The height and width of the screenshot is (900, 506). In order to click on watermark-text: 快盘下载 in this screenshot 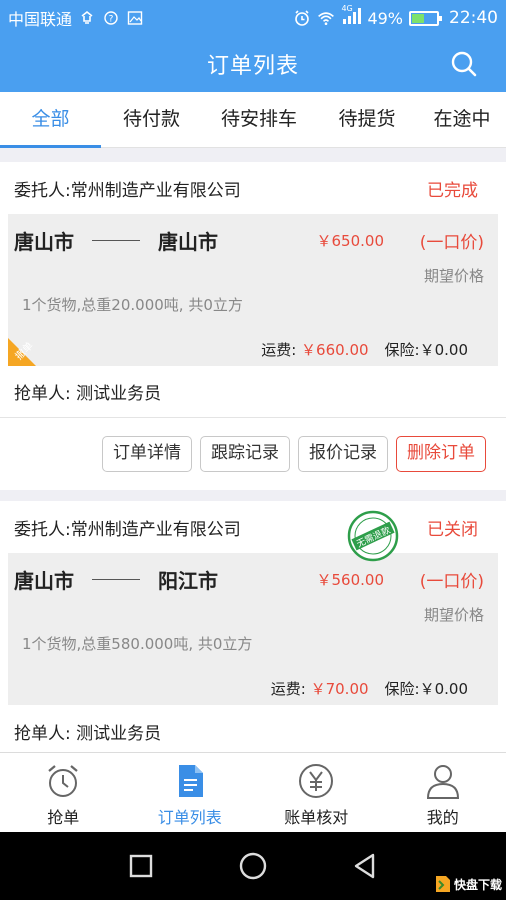, I will do `click(477, 884)`.